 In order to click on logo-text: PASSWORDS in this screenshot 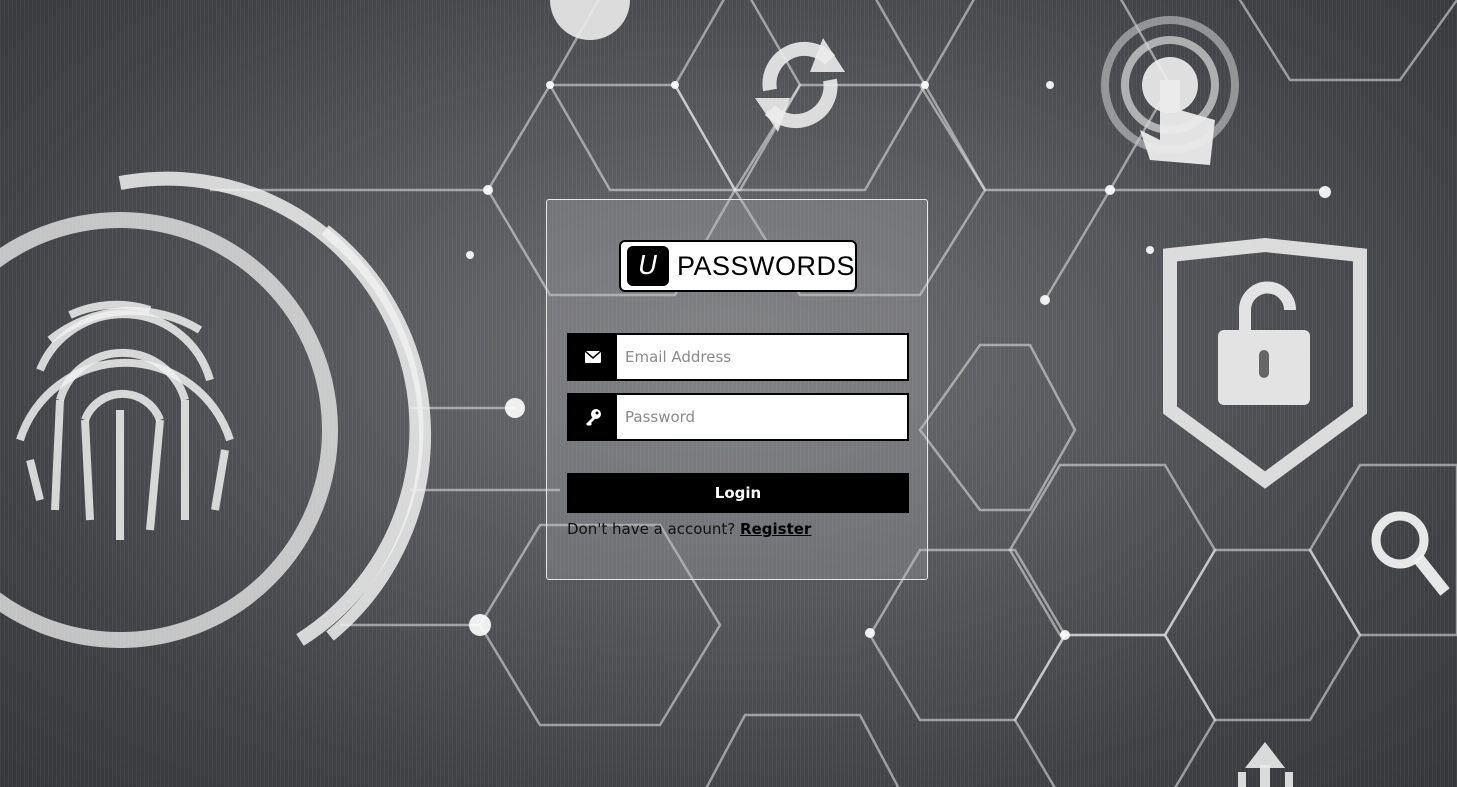, I will do `click(765, 265)`.